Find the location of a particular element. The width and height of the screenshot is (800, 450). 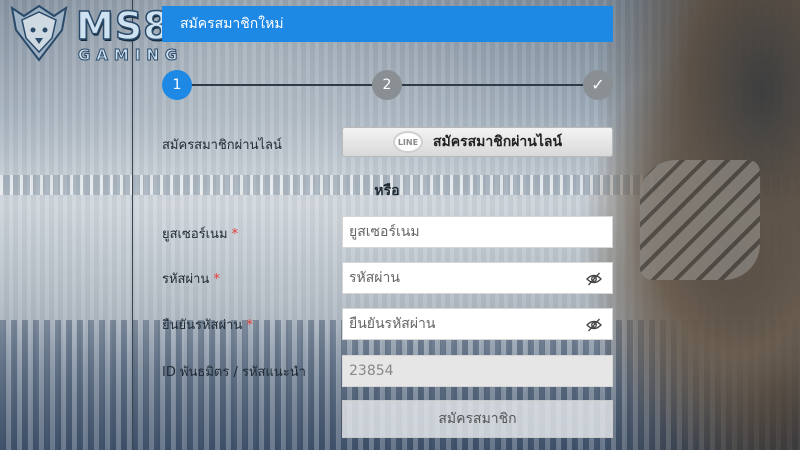

confirm-password-field is located at coordinates (477, 324).